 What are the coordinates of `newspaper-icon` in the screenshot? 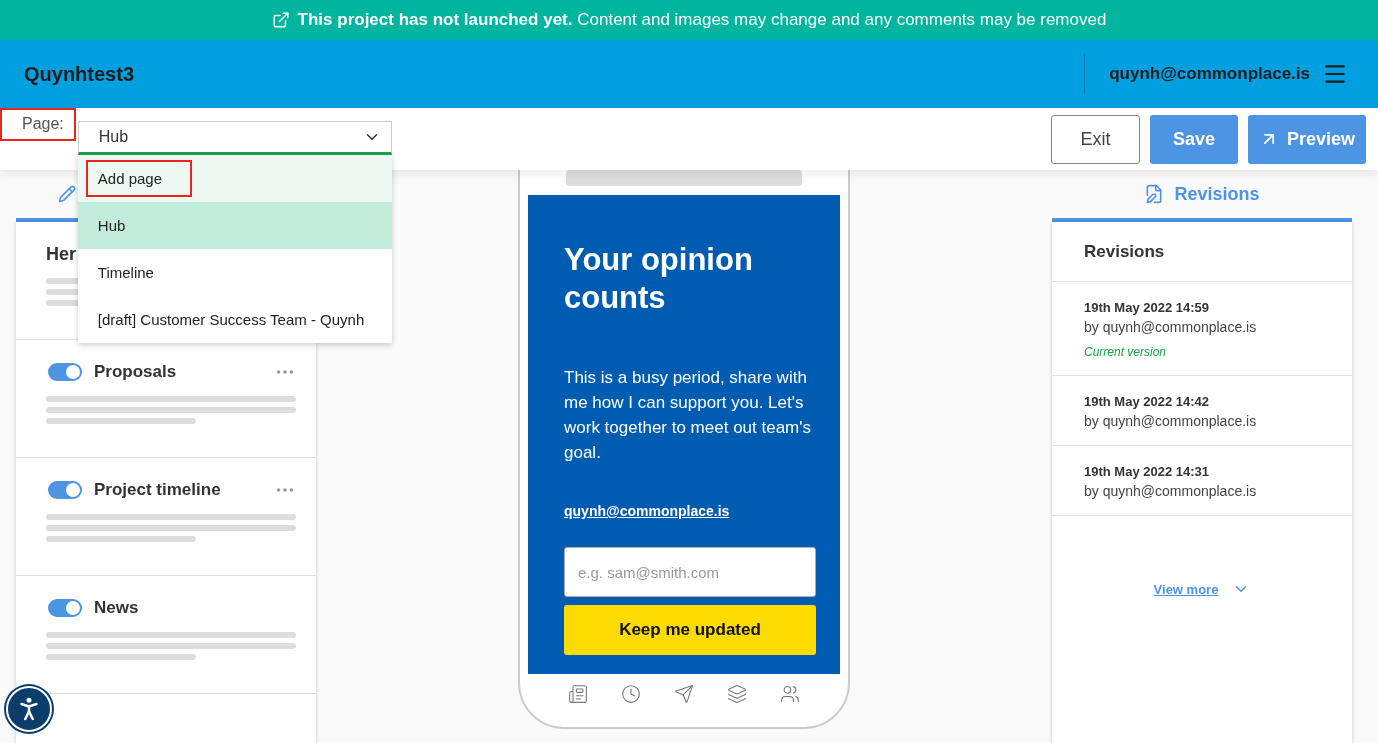 It's located at (578, 694).